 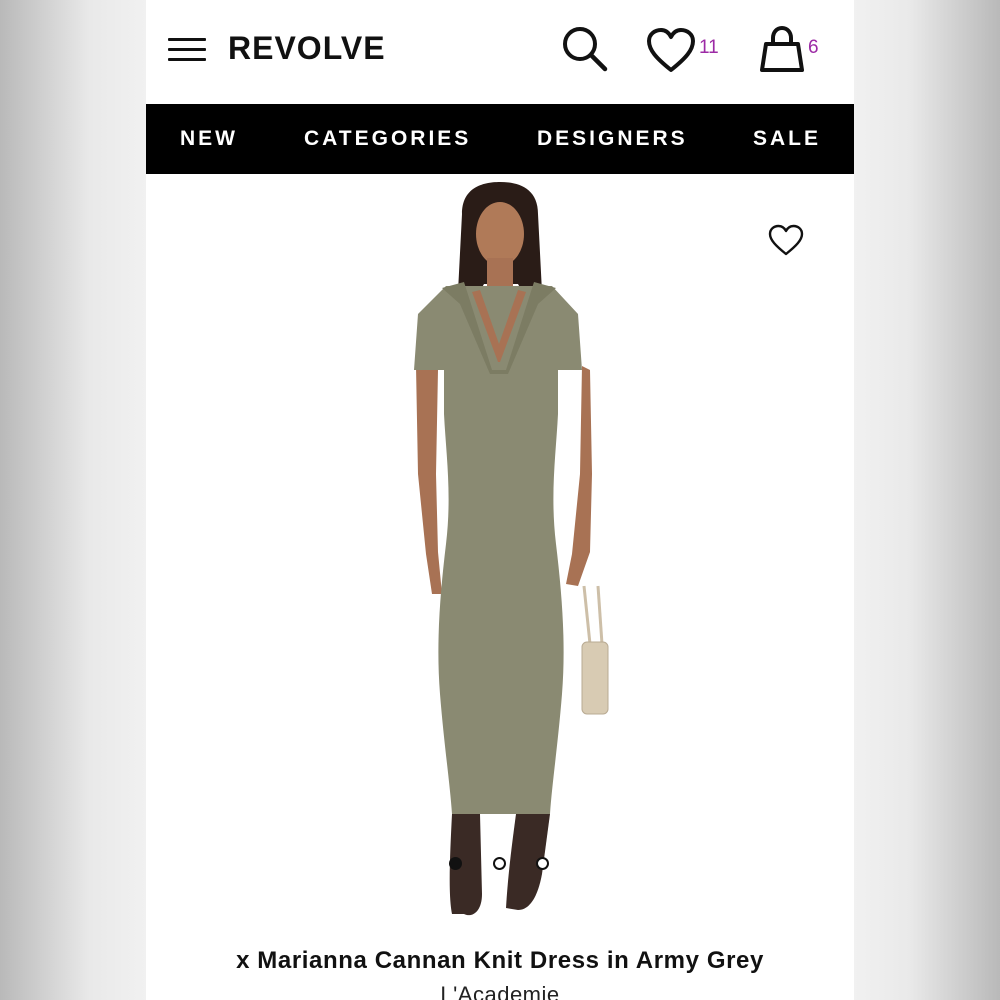 I want to click on model-figure, so click(x=511, y=549).